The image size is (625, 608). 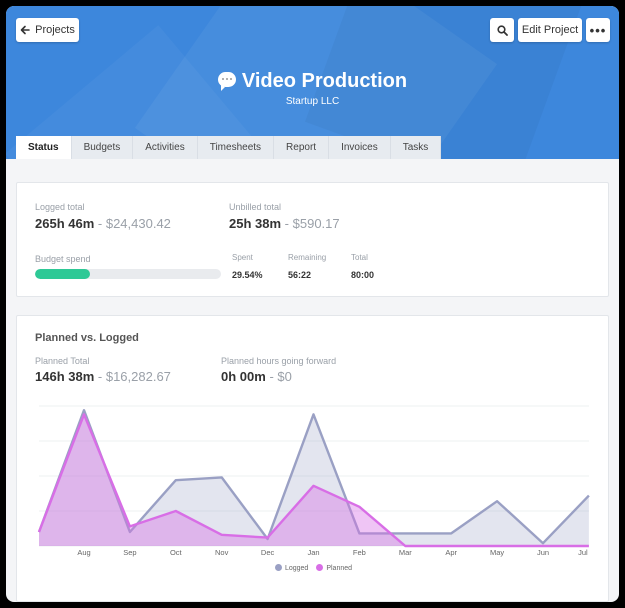 I want to click on search-button, so click(x=502, y=30).